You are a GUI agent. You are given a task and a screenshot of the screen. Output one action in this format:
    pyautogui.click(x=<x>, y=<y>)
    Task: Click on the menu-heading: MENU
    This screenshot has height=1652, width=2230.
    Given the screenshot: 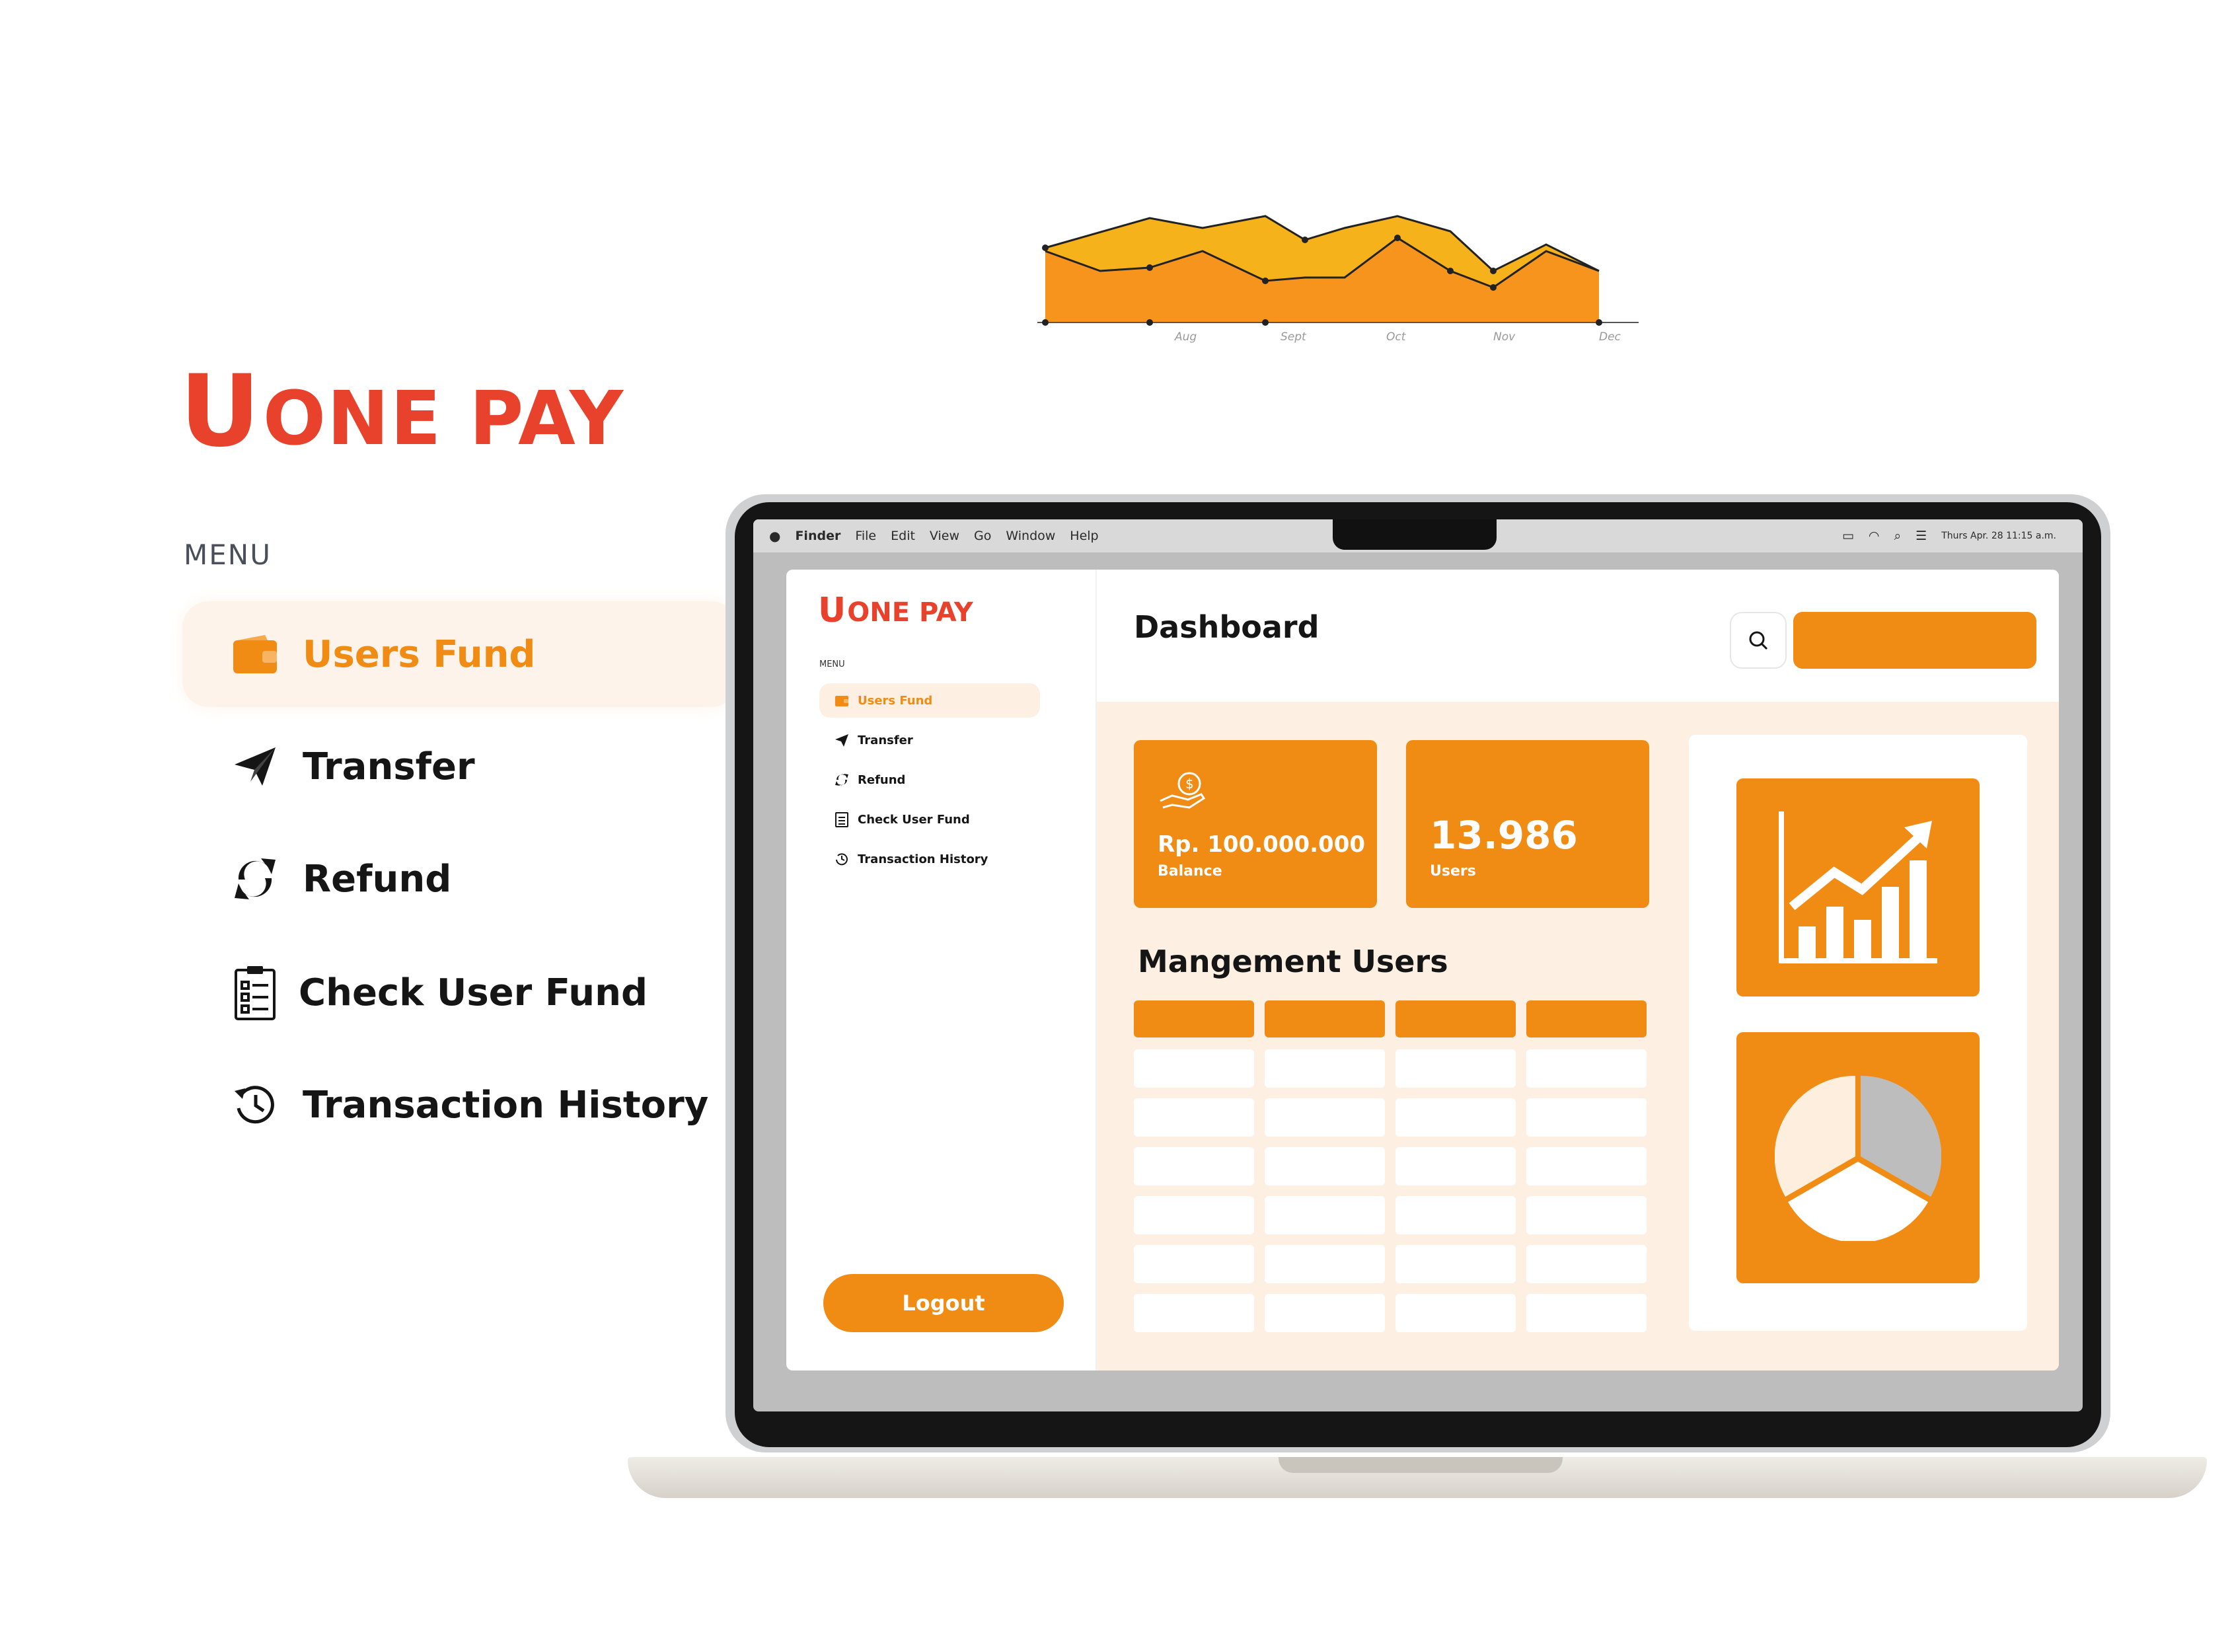 What is the action you would take?
    pyautogui.click(x=228, y=555)
    